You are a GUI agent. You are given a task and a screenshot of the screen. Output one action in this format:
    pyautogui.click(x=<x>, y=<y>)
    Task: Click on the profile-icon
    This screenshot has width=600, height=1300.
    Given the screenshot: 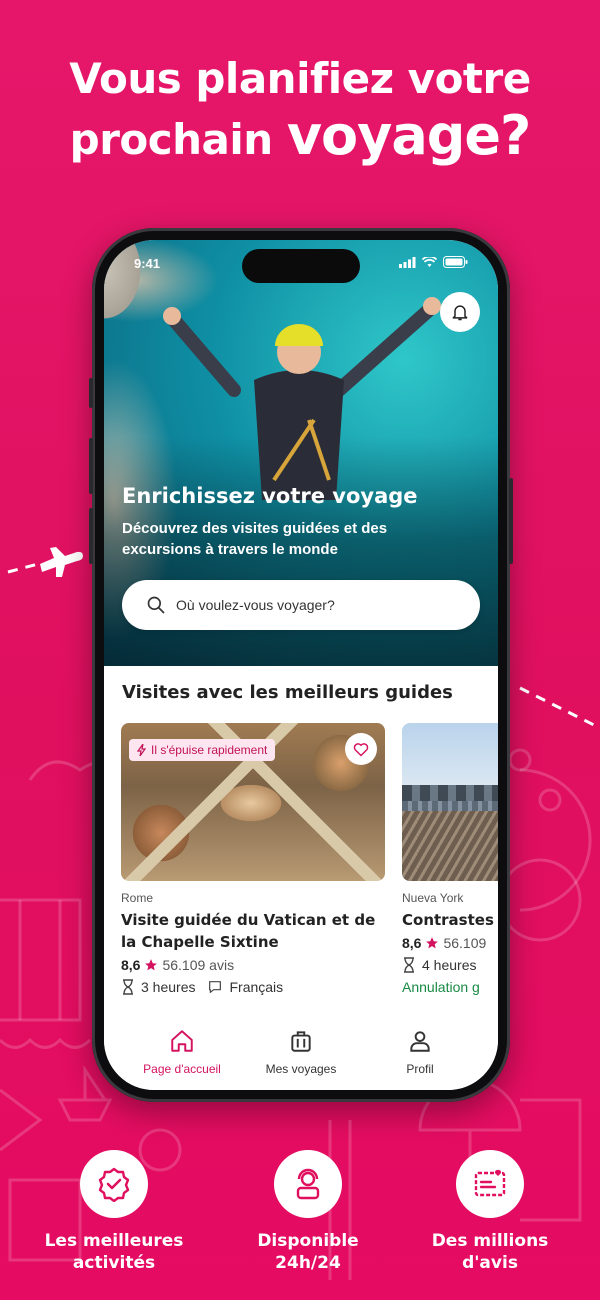 What is the action you would take?
    pyautogui.click(x=420, y=1041)
    